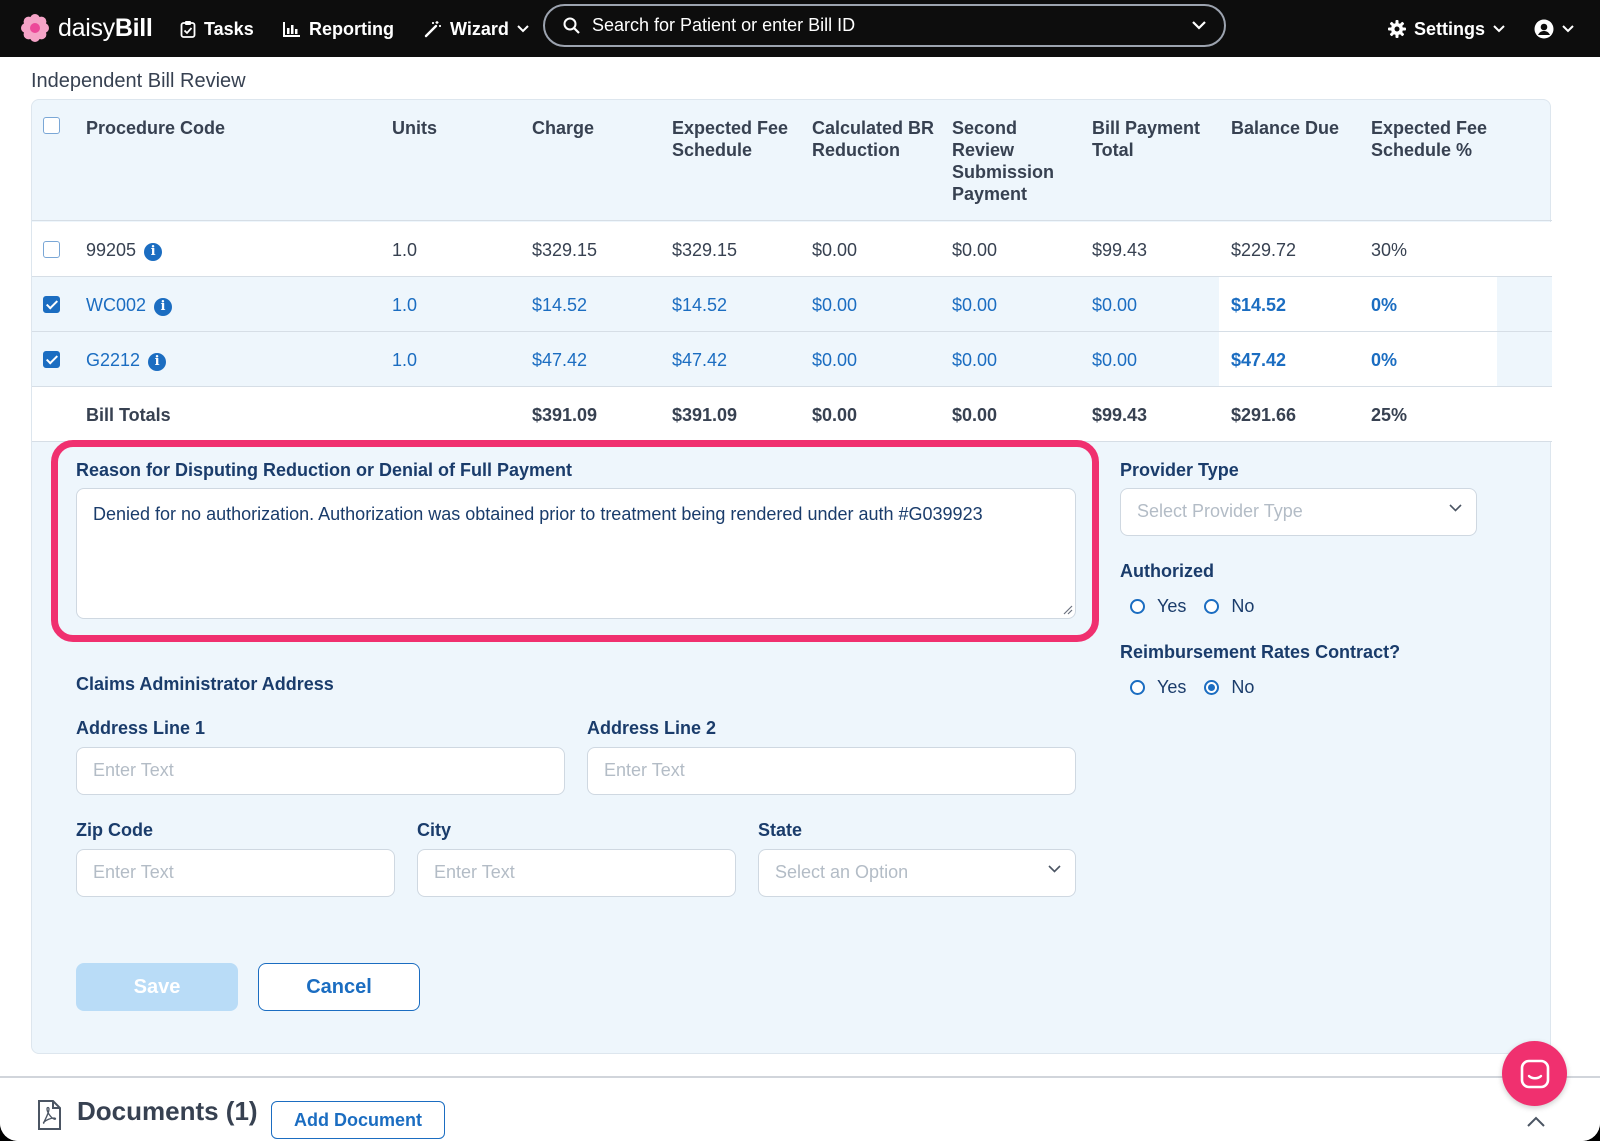 This screenshot has width=1600, height=1141. What do you see at coordinates (1137, 687) in the screenshot?
I see `rates-yes-radio` at bounding box center [1137, 687].